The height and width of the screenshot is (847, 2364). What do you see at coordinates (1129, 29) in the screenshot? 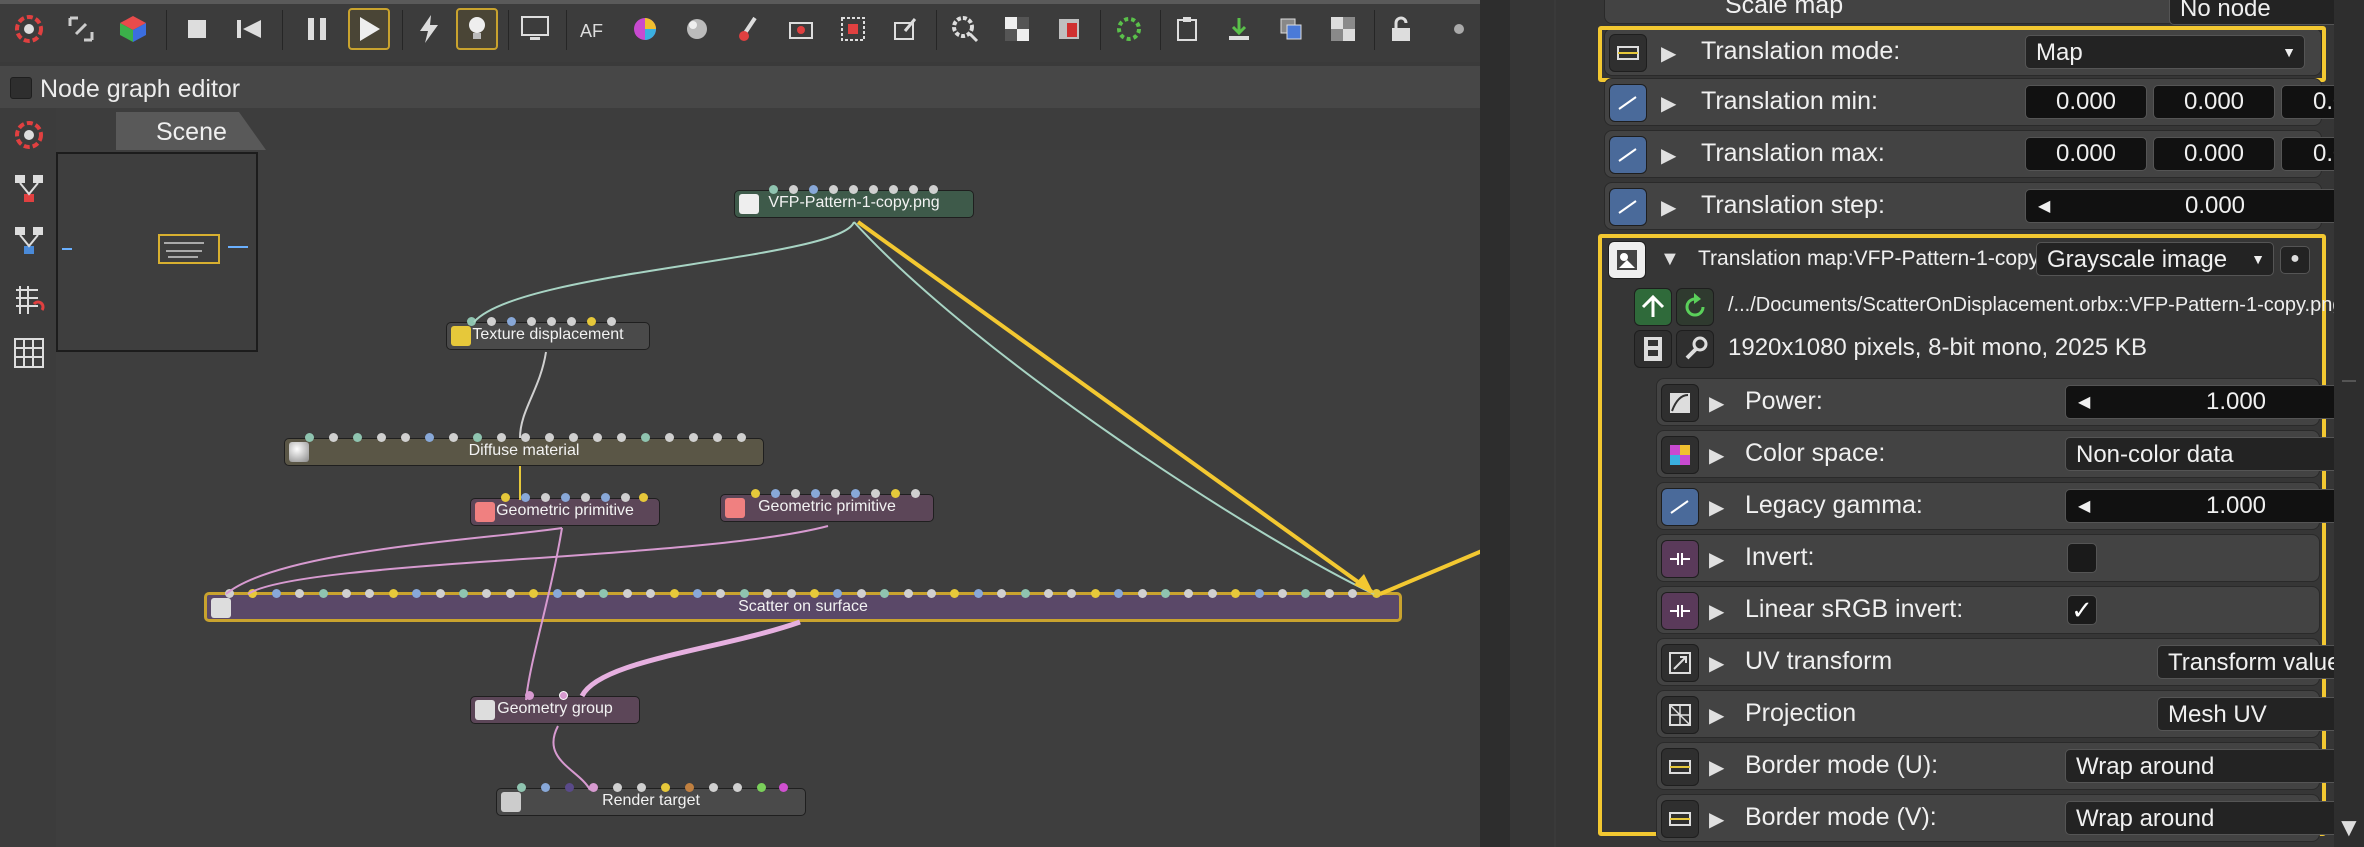
I see `spinner-icon` at bounding box center [1129, 29].